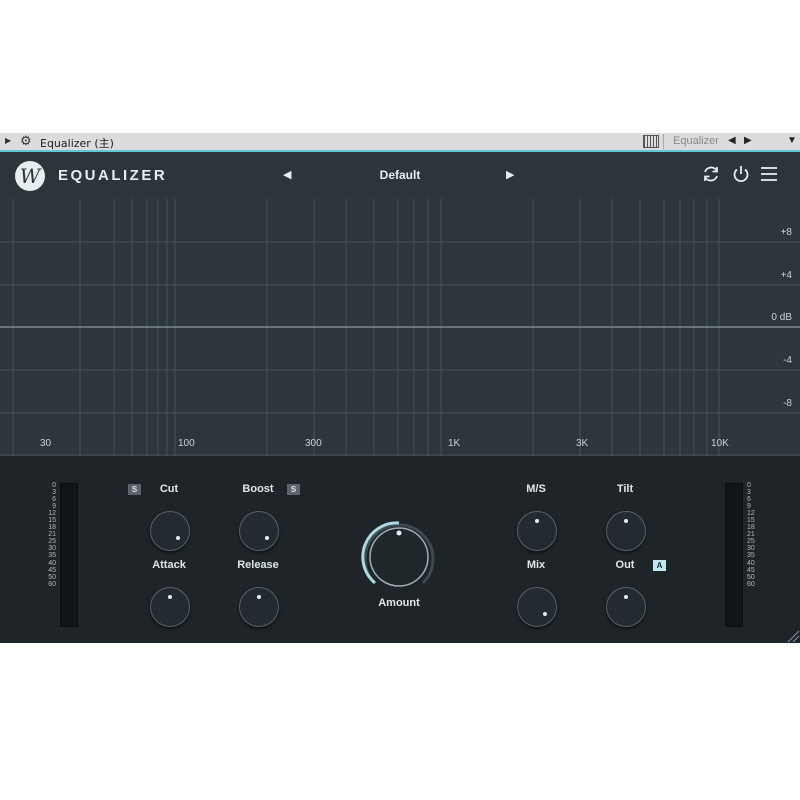  I want to click on ms-label: M/S, so click(536, 489).